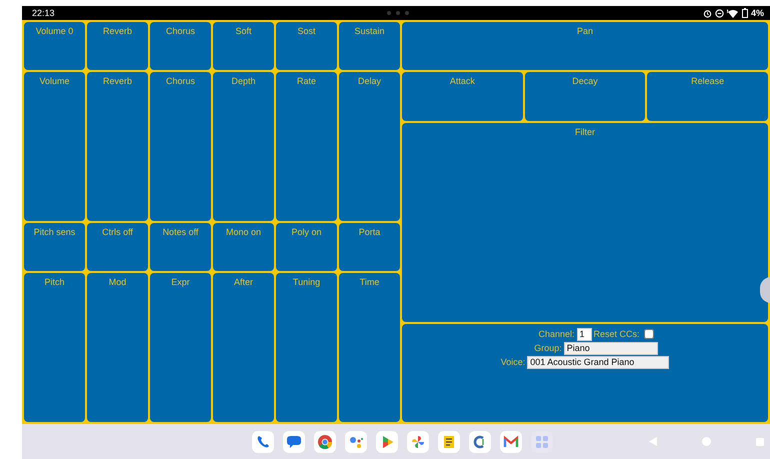  Describe the element at coordinates (243, 46) in the screenshot. I see `control-pad: Soft` at that location.